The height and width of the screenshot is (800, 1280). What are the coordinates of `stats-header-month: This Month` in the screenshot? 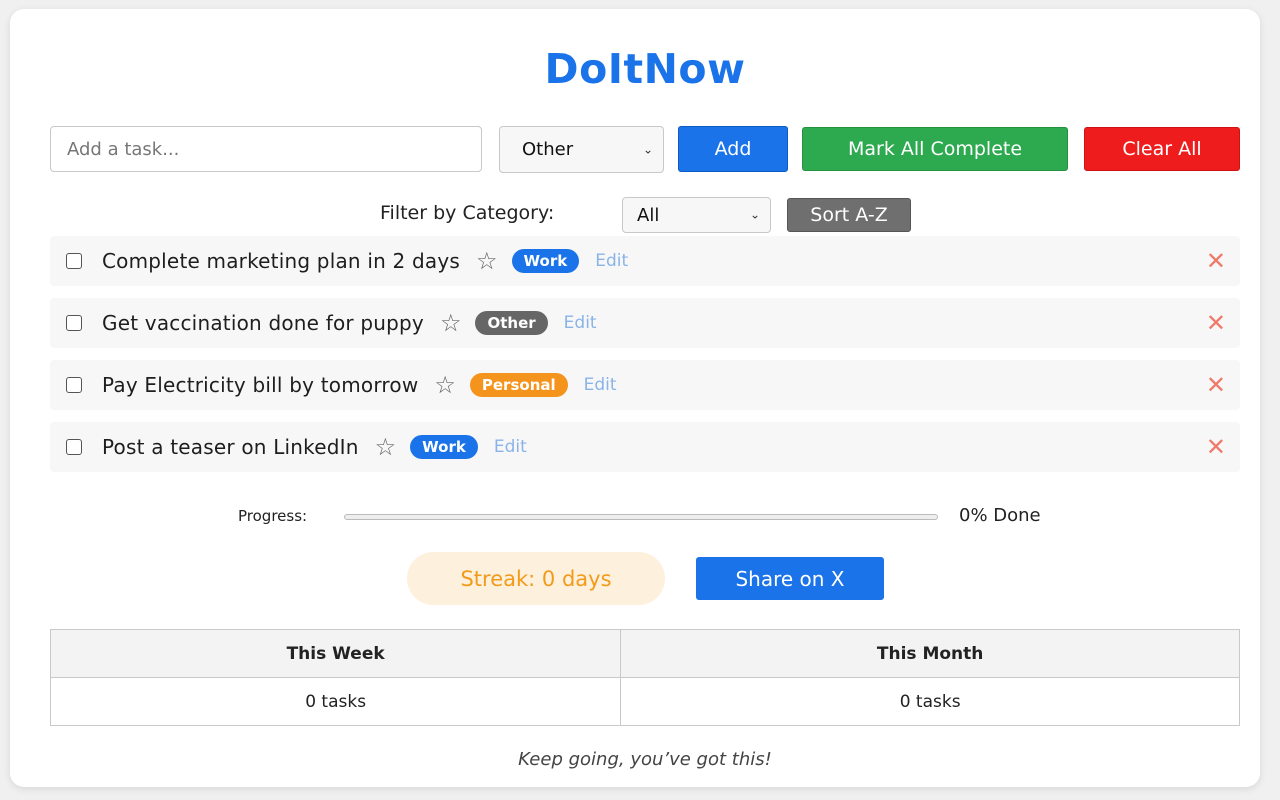 It's located at (930, 653).